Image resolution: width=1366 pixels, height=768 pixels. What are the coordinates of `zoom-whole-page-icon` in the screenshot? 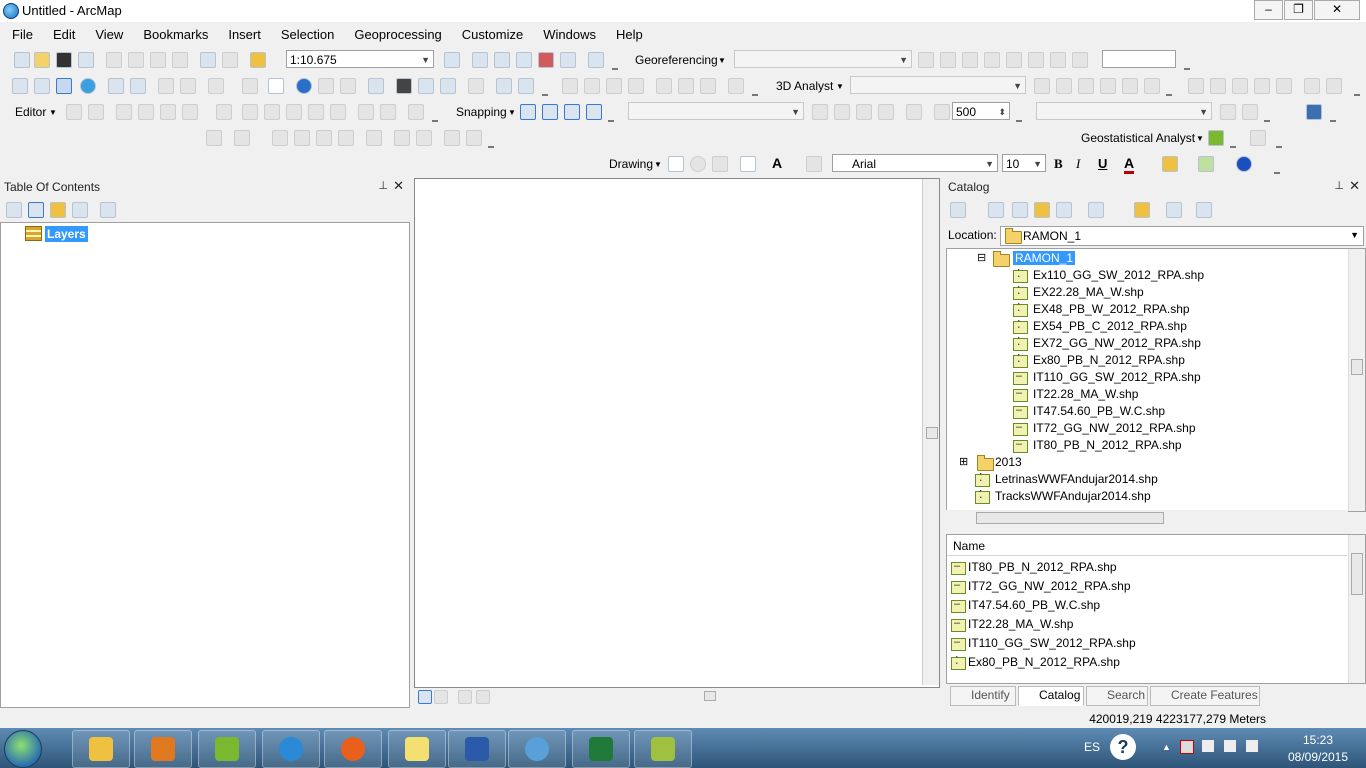 It's located at (720, 164).